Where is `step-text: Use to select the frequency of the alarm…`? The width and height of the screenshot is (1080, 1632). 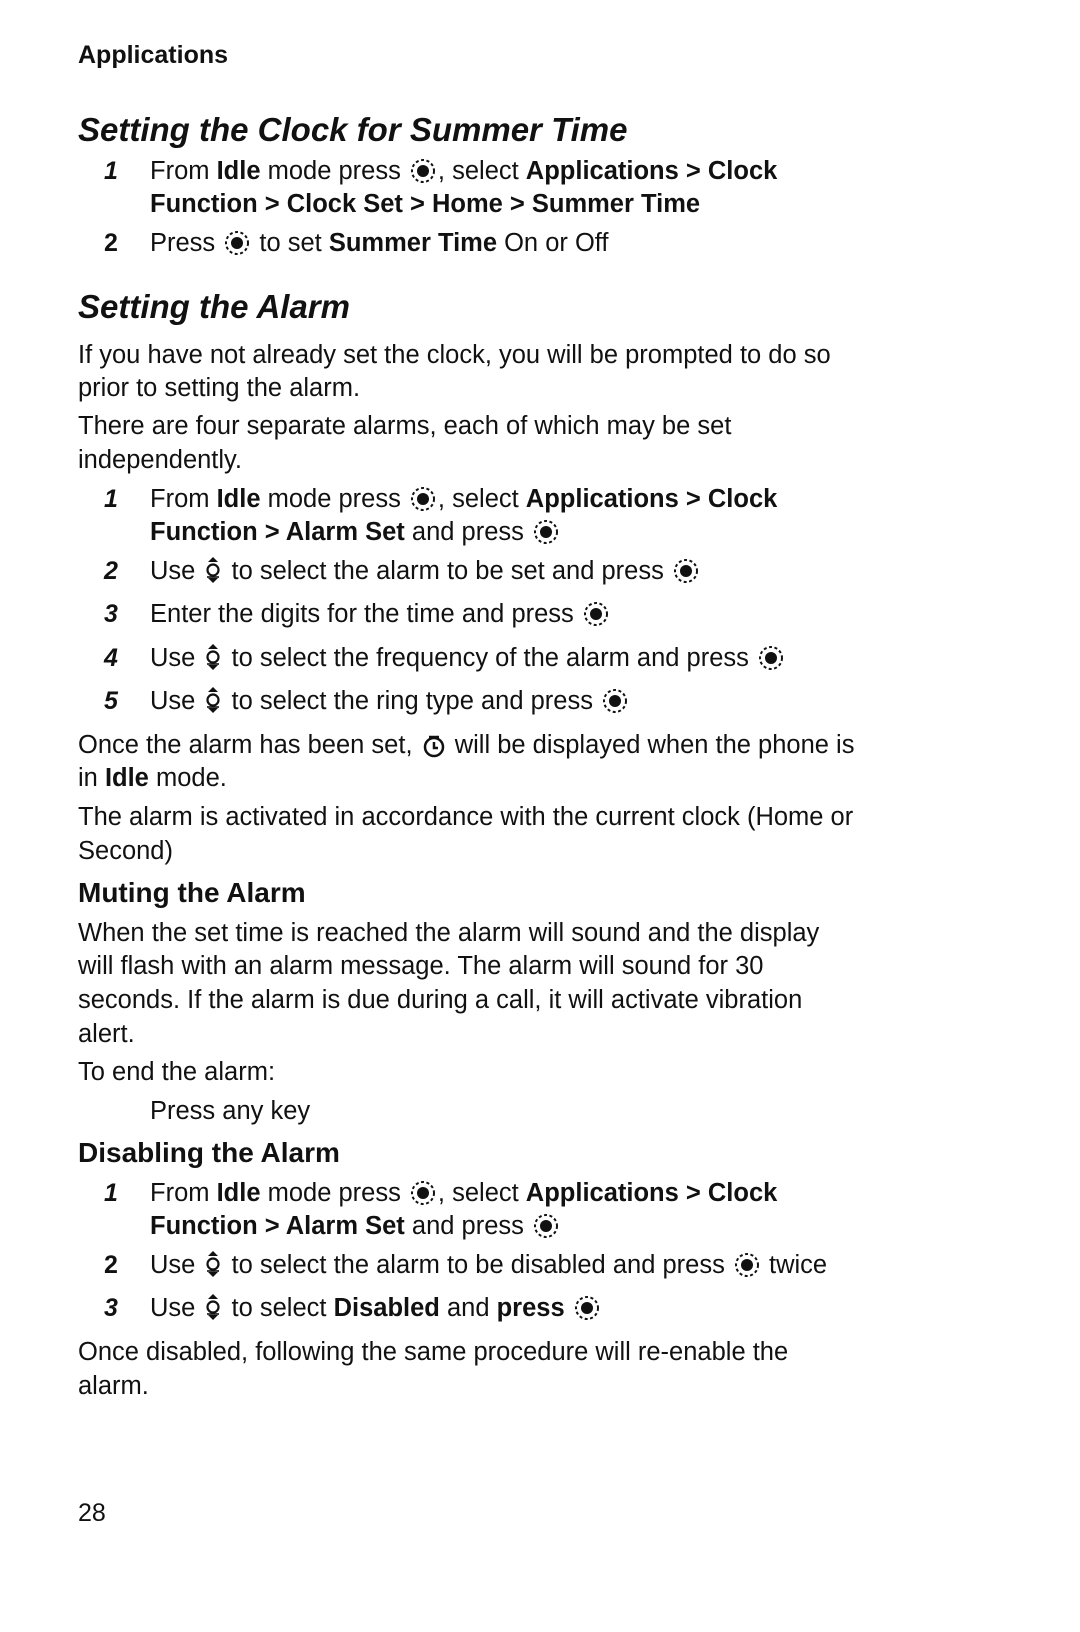 step-text: Use to select the frequency of the alarm… is located at coordinates (468, 658).